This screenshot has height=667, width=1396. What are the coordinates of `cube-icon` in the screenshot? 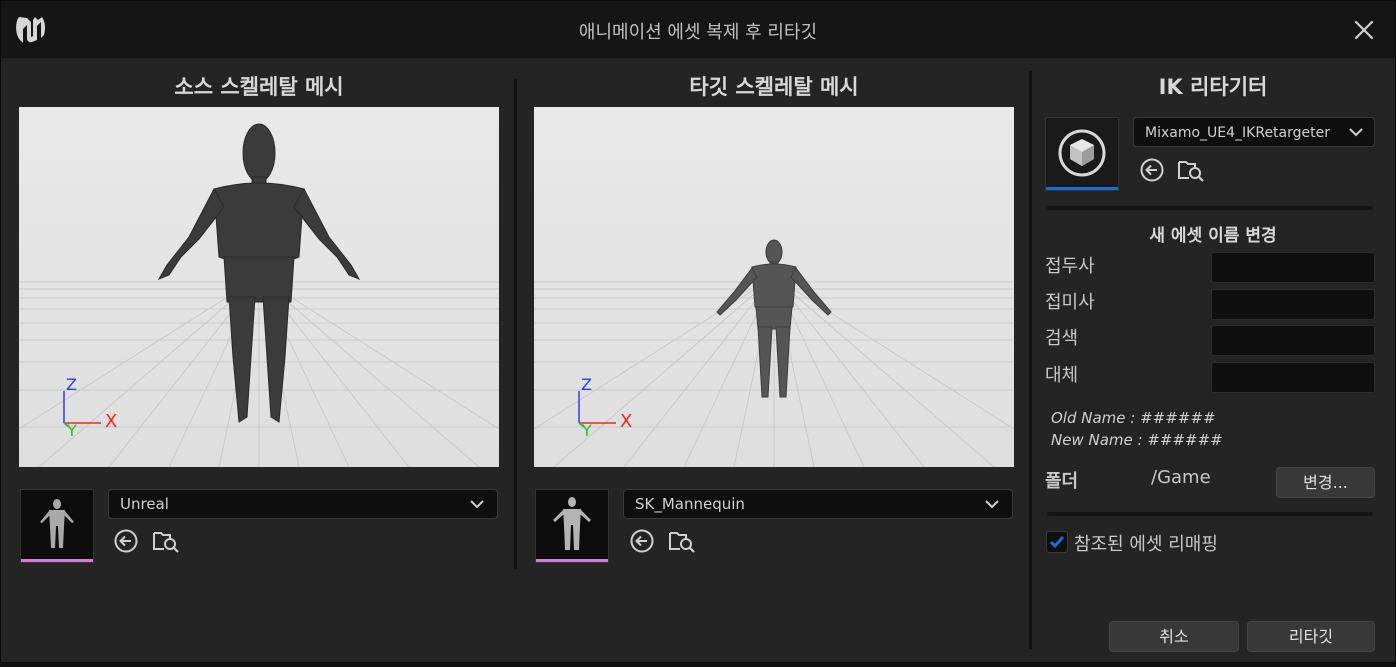 It's located at (1082, 153).